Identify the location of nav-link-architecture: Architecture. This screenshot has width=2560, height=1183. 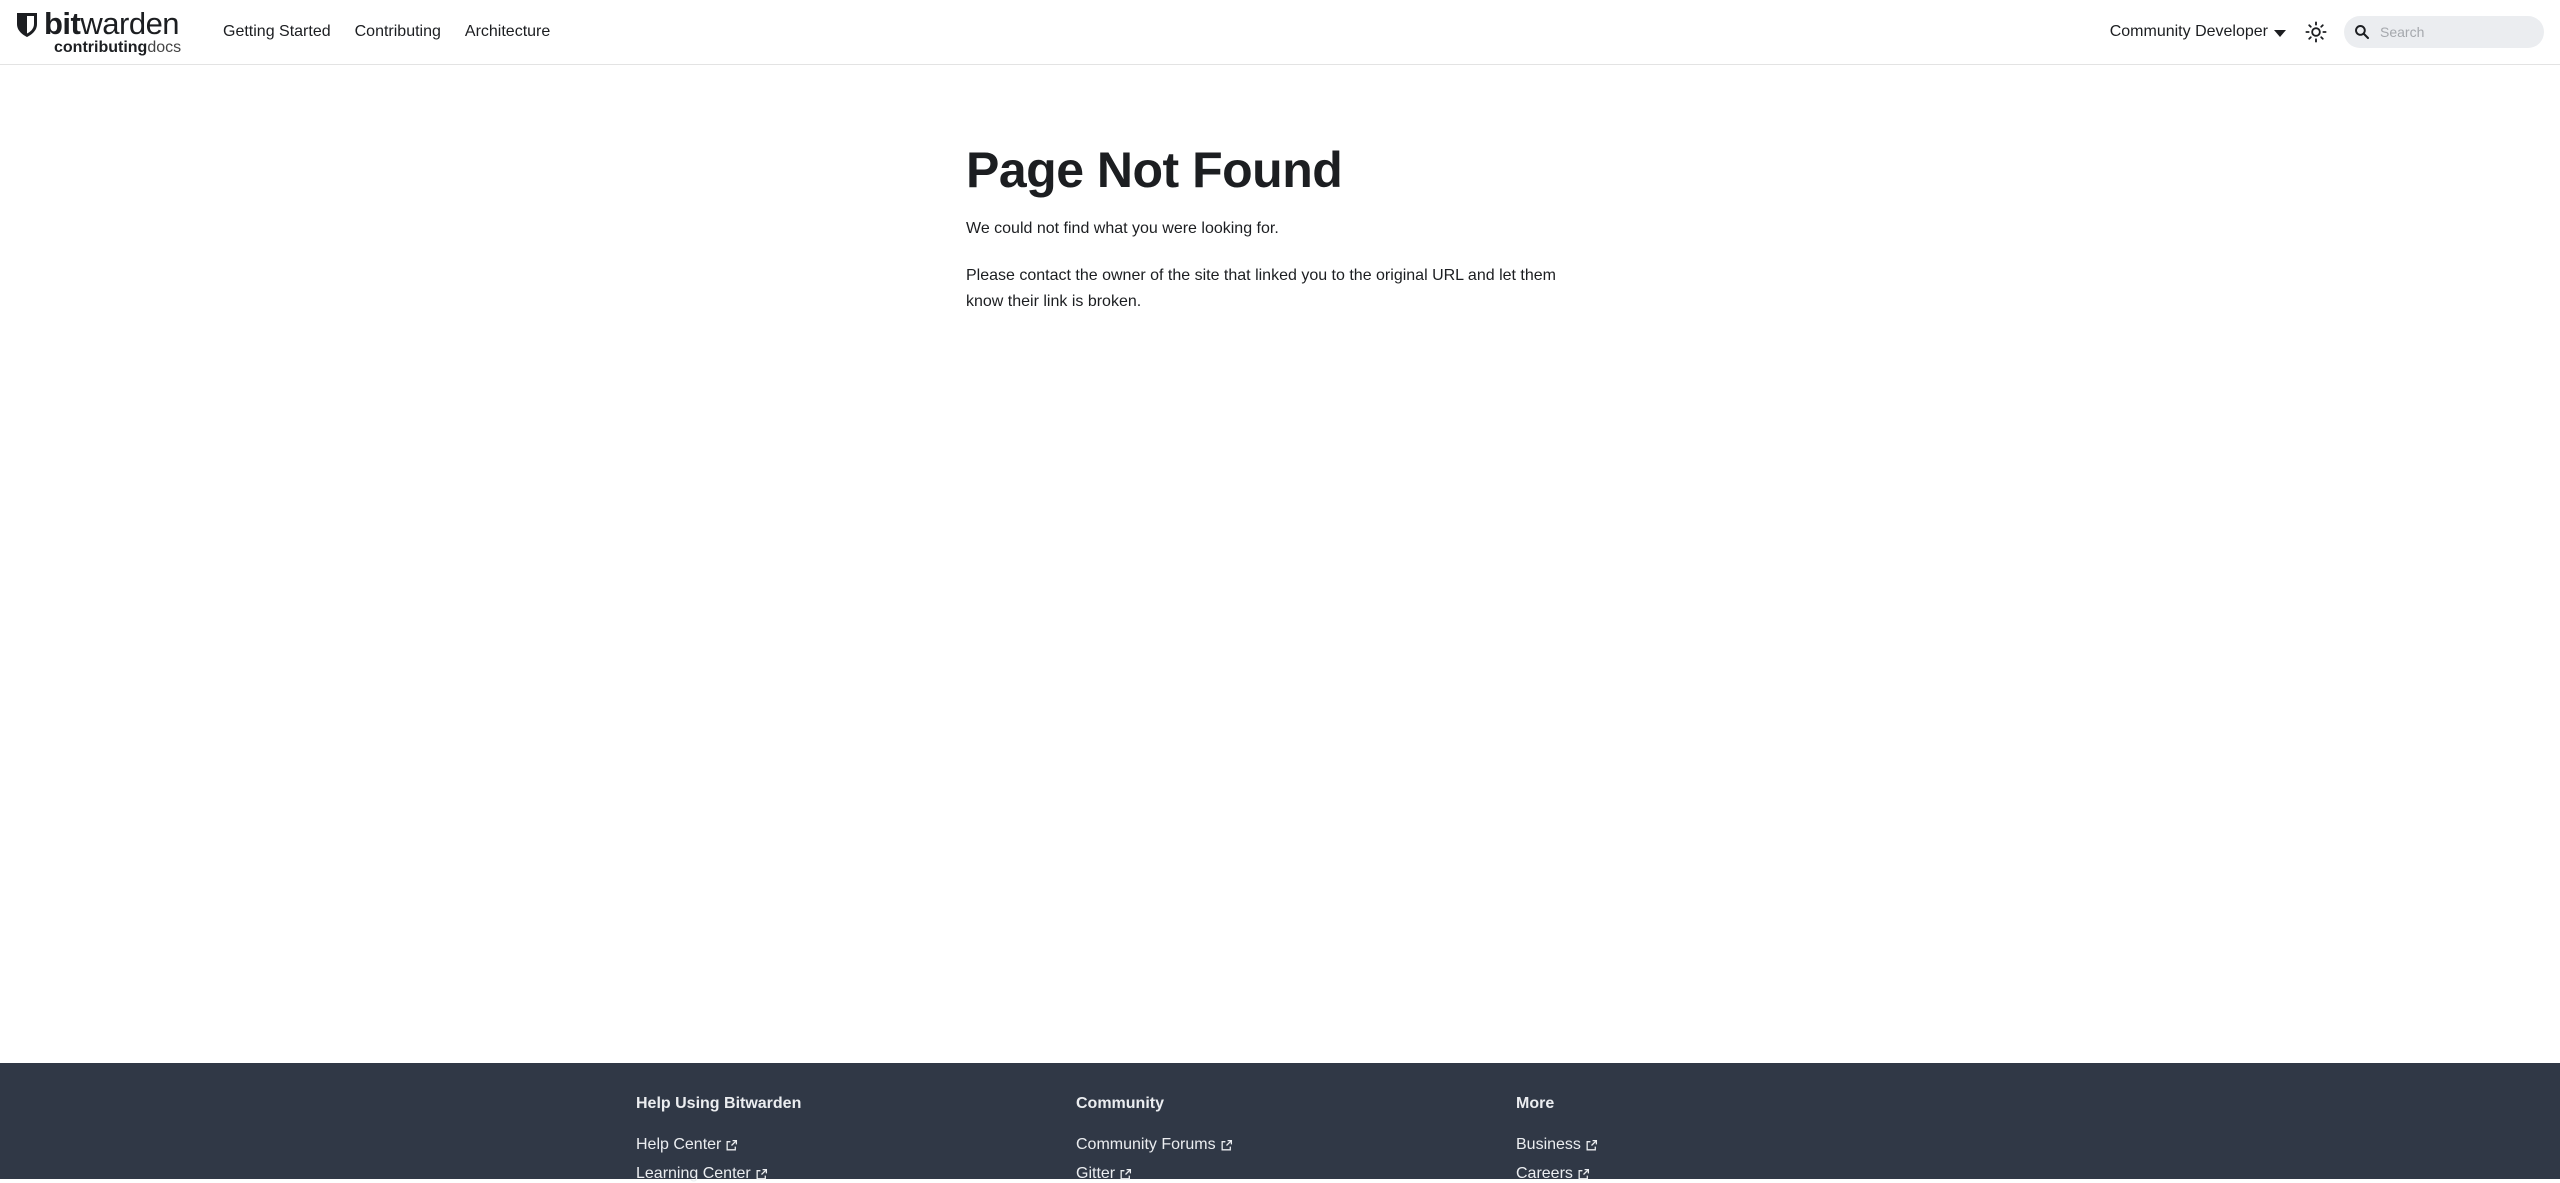
(507, 32).